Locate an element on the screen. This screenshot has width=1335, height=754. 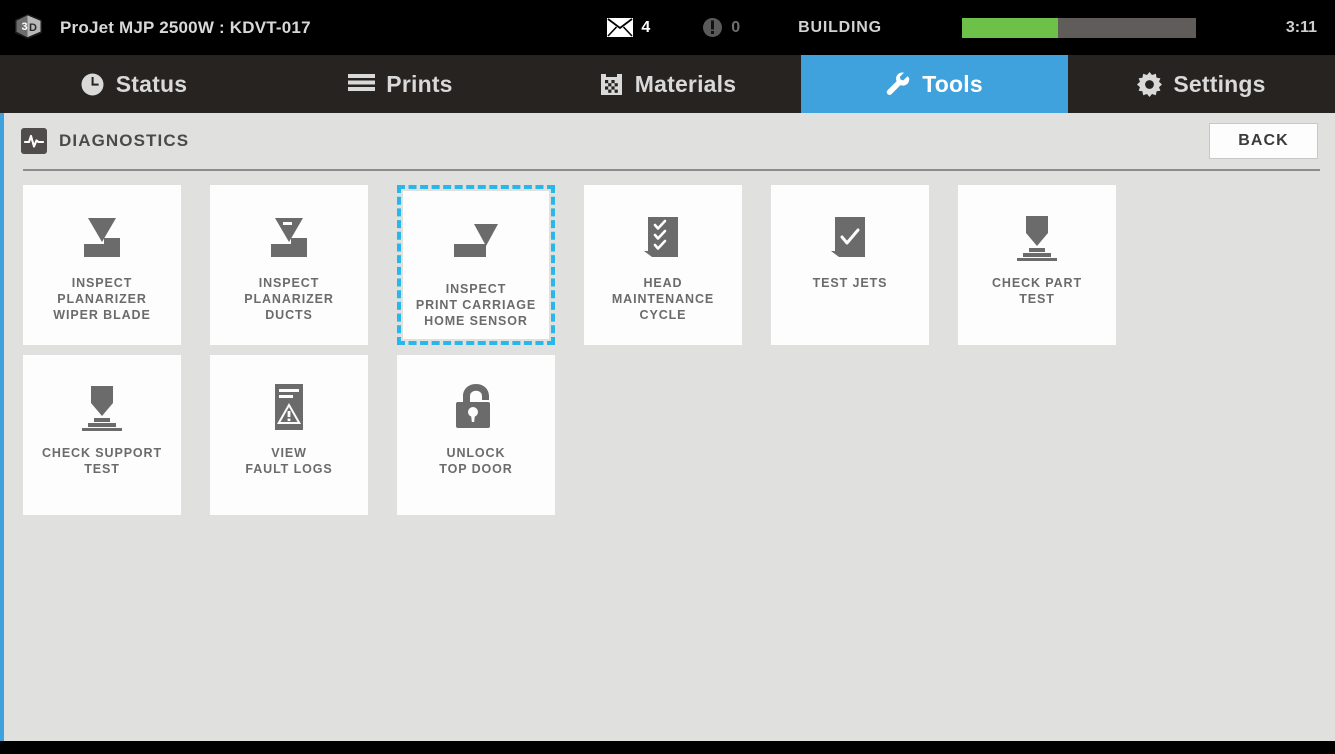
tile-label-line: HEAD is located at coordinates (663, 283).